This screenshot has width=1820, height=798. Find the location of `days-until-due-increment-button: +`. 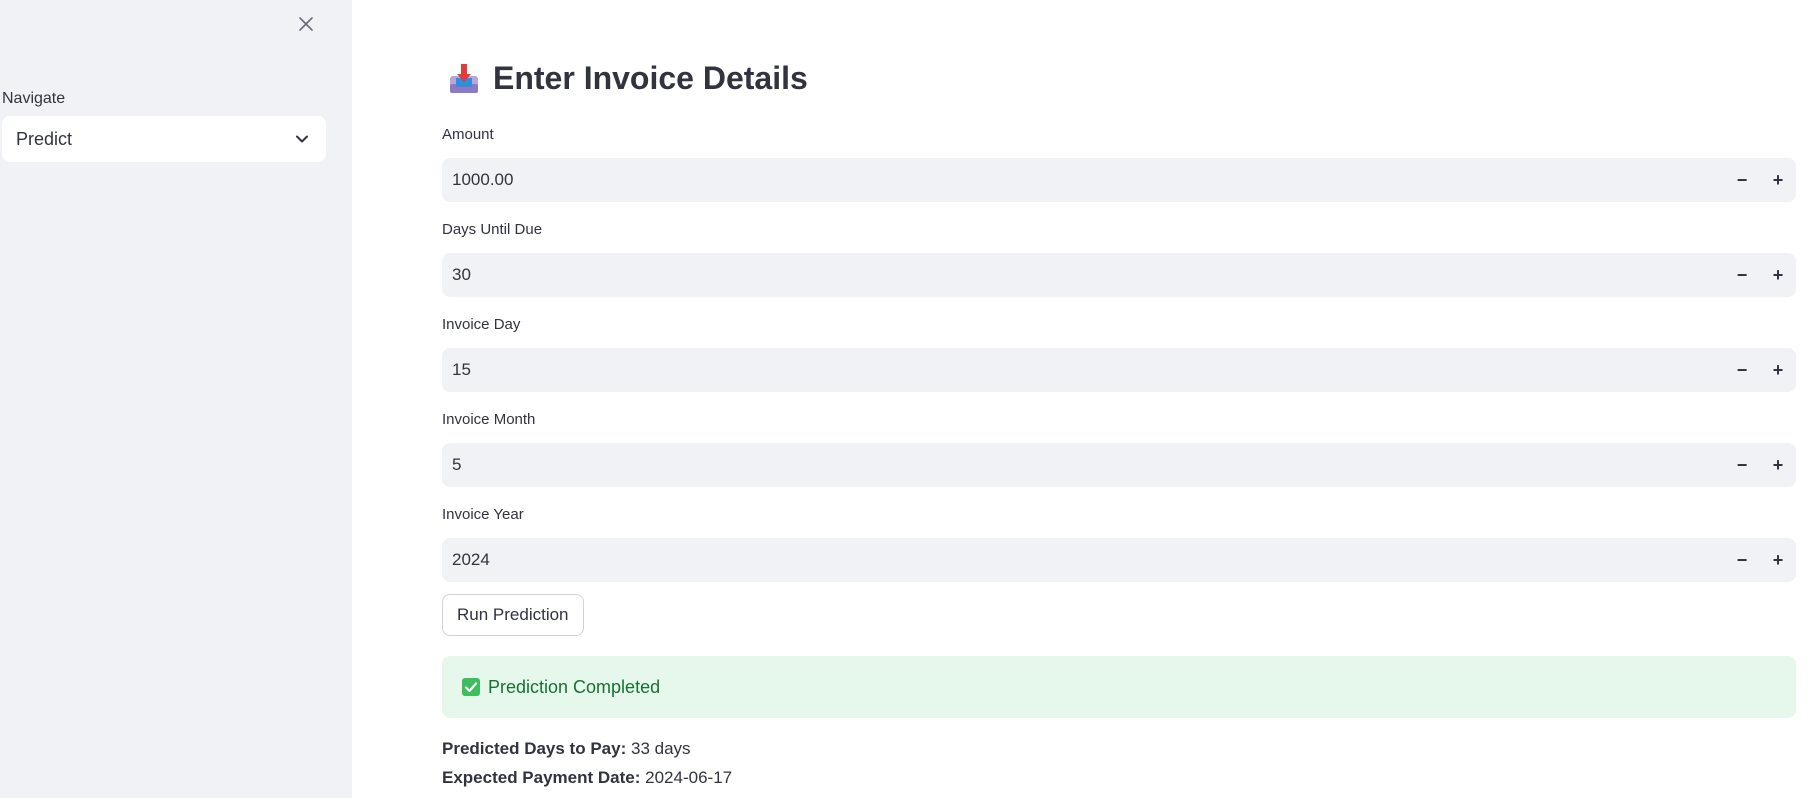

days-until-due-increment-button: + is located at coordinates (1778, 275).